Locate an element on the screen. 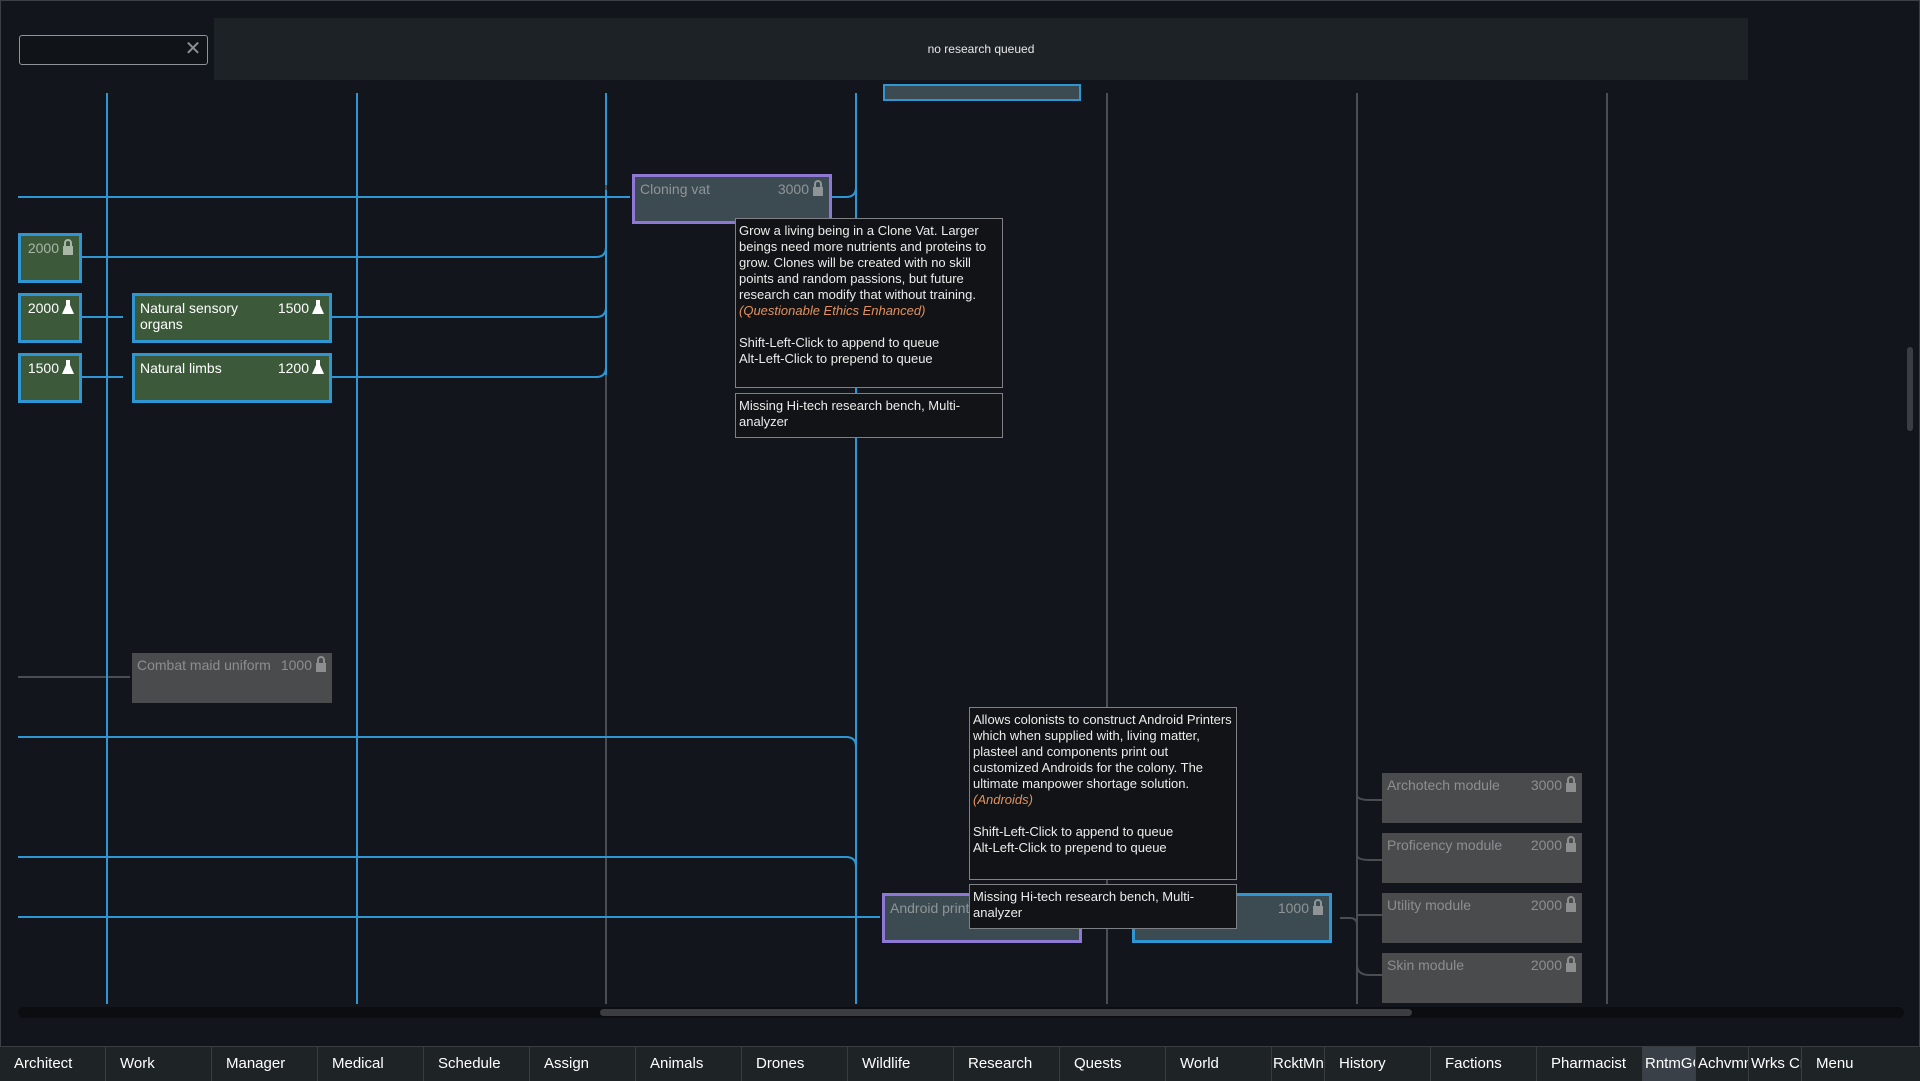 This screenshot has height=1081, width=1920. tab-assign: Assign is located at coordinates (583, 1064).